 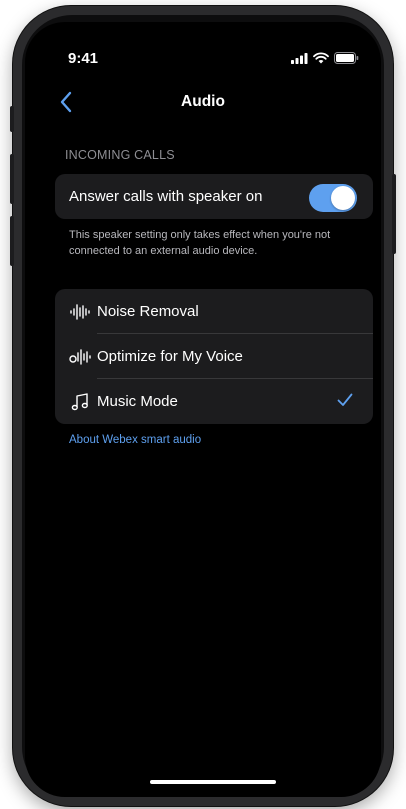 I want to click on audio-mode-row-optimize-voice: Optimize for My Voice, so click(x=214, y=356).